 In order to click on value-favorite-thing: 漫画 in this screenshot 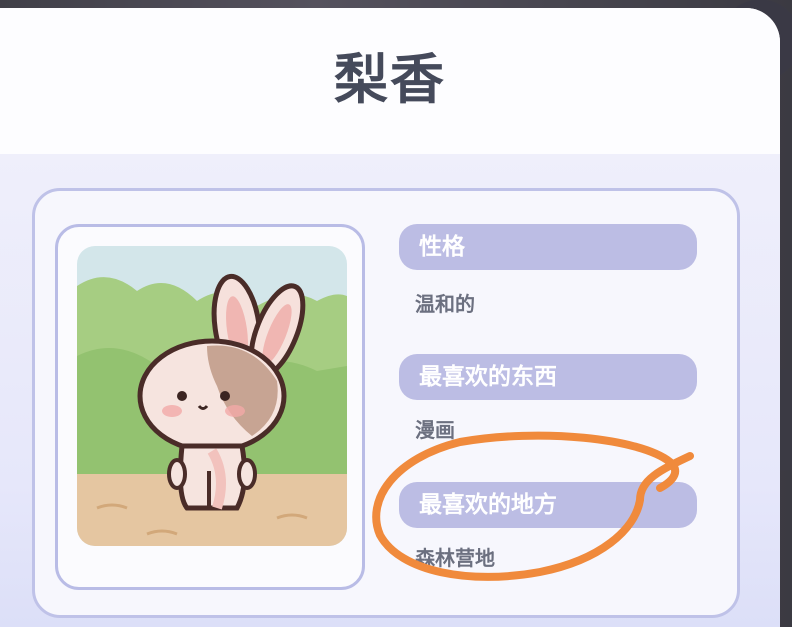, I will do `click(435, 430)`.